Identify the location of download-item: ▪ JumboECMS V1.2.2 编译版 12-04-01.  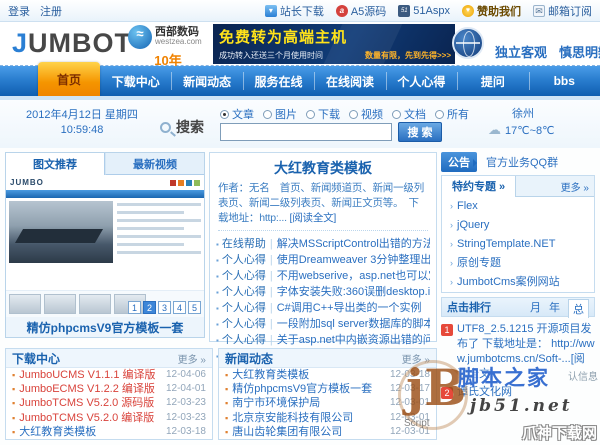
(109, 389).